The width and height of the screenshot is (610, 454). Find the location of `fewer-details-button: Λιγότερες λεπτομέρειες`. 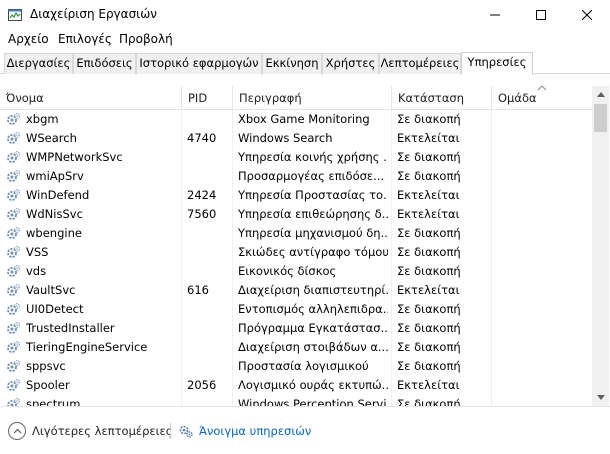

fewer-details-button: Λιγότερες λεπτομέρειες is located at coordinates (90, 431).